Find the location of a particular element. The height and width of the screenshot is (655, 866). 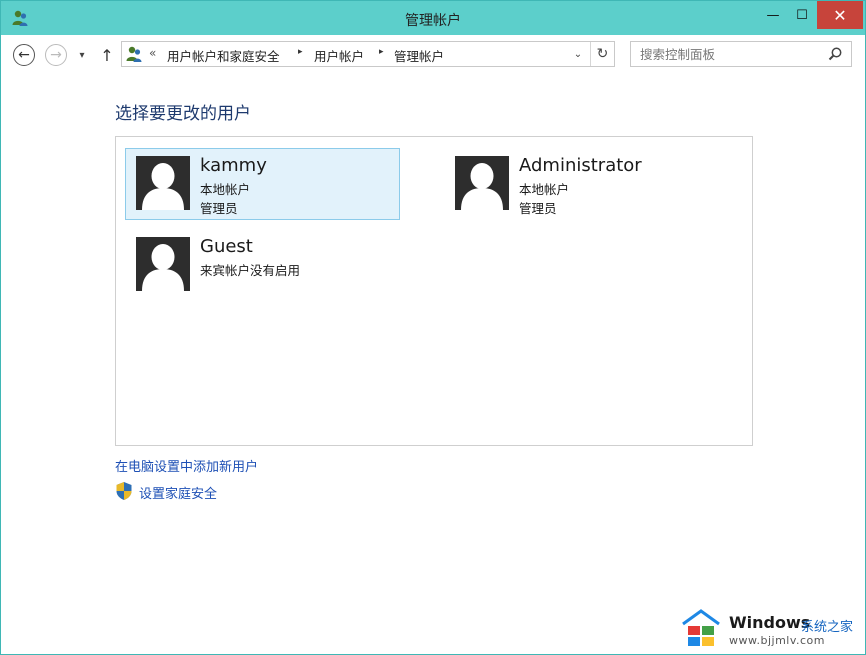

shield-icon is located at coordinates (124, 491).